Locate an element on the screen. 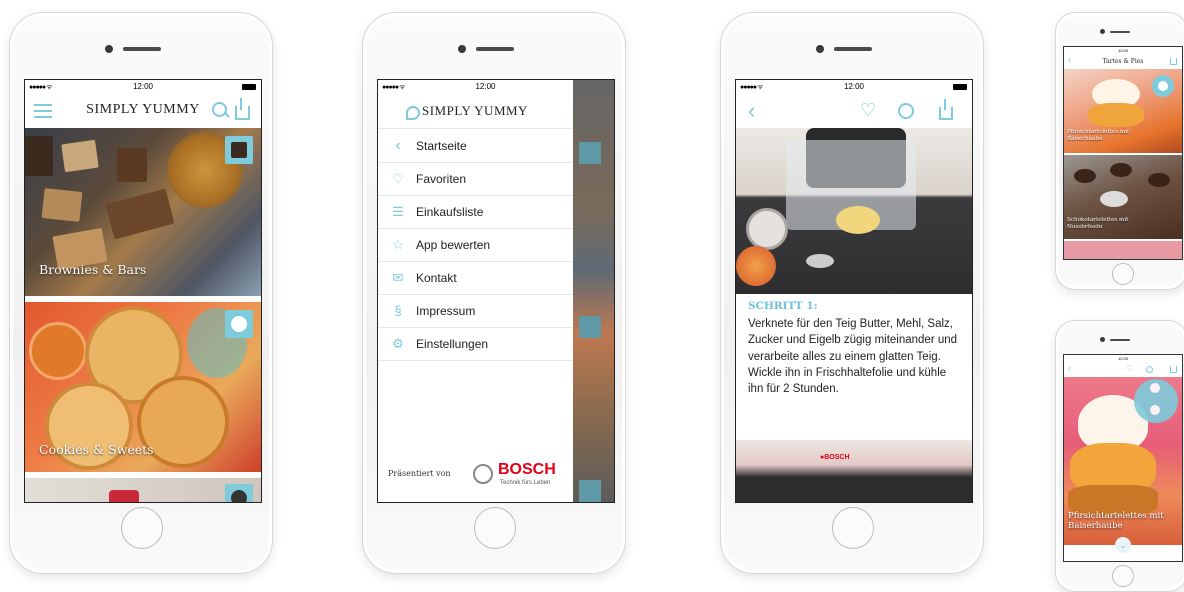 This screenshot has width=1184, height=592. paragraph-icon: § is located at coordinates (398, 310).